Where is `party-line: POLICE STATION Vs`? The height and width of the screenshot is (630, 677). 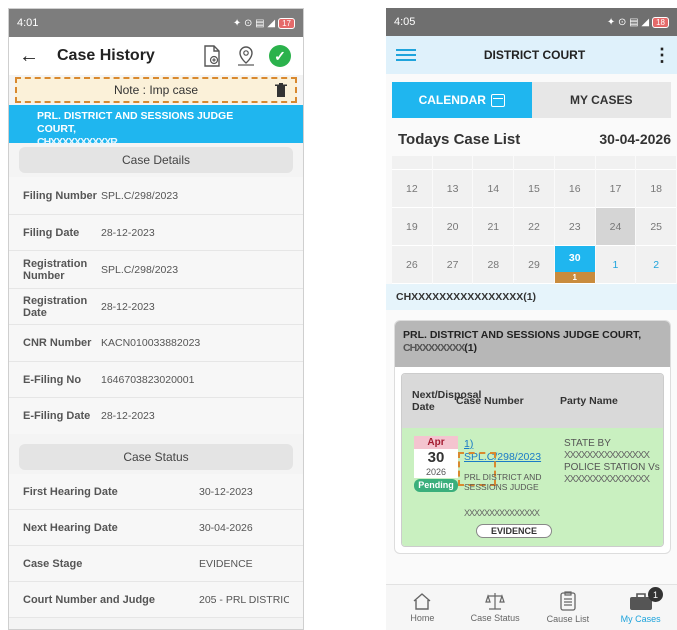
party-line: POLICE STATION Vs is located at coordinates (612, 467).